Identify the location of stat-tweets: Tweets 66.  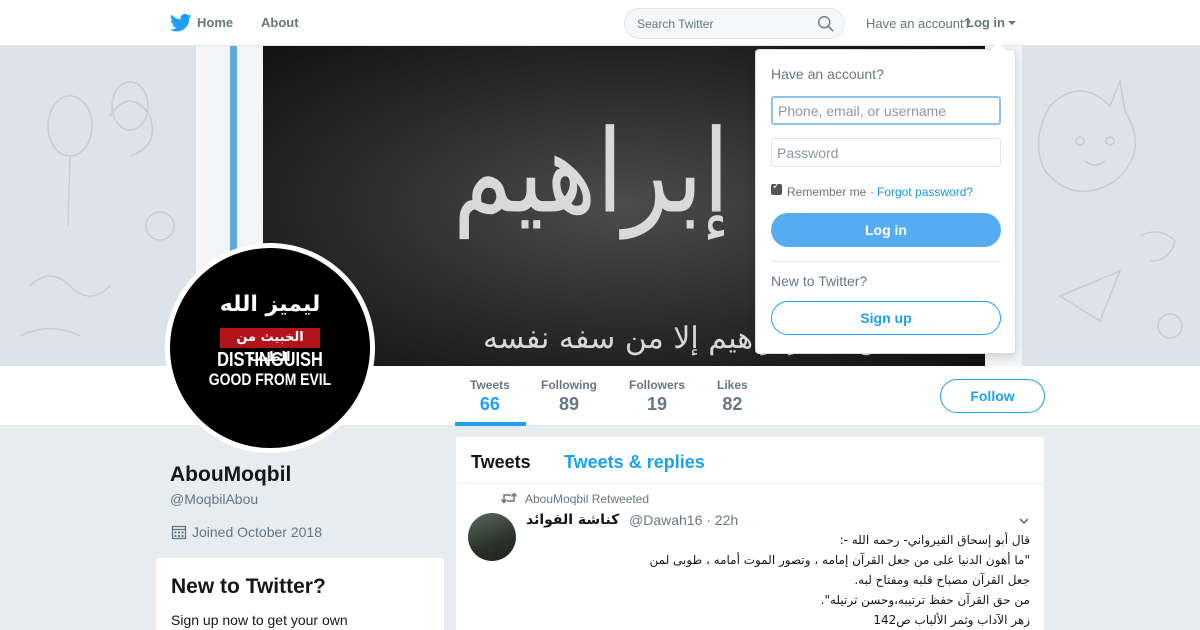
(490, 396).